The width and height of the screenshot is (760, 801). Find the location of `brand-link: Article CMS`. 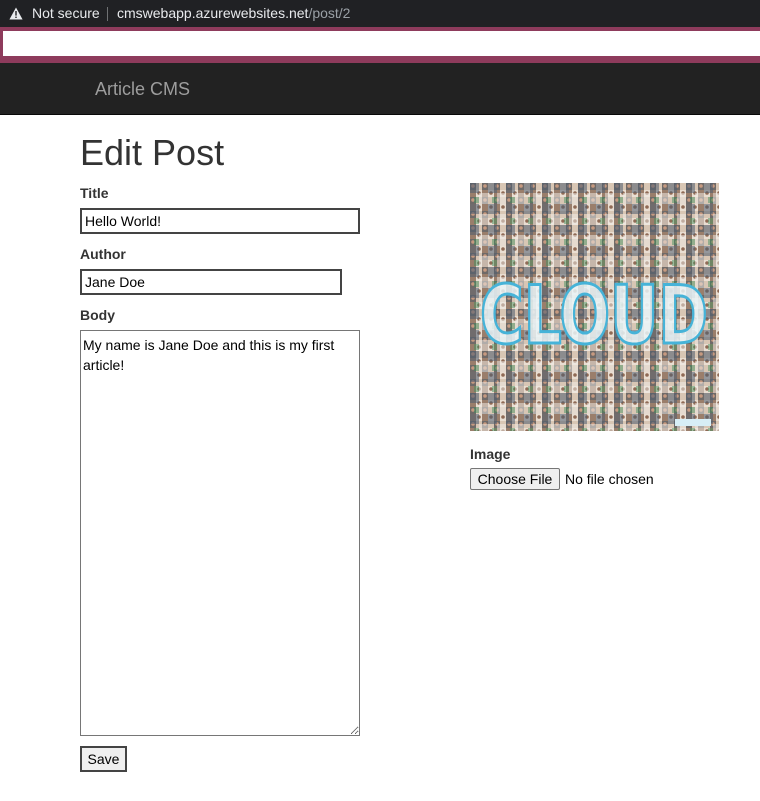

brand-link: Article CMS is located at coordinates (142, 89).